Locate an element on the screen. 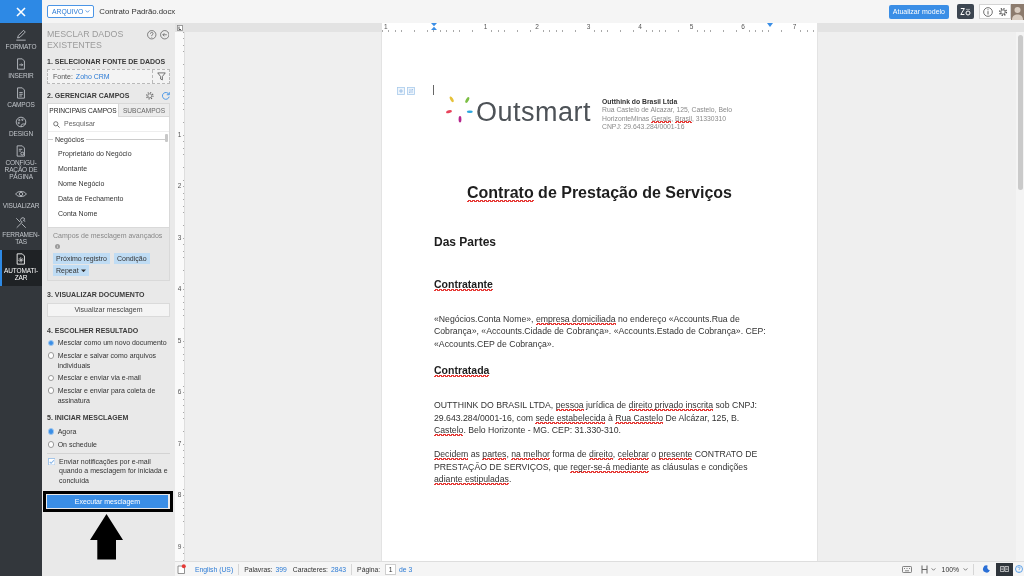 Image resolution: width=1024 pixels, height=576 pixels. section-heading: Das Partes is located at coordinates (466, 242).